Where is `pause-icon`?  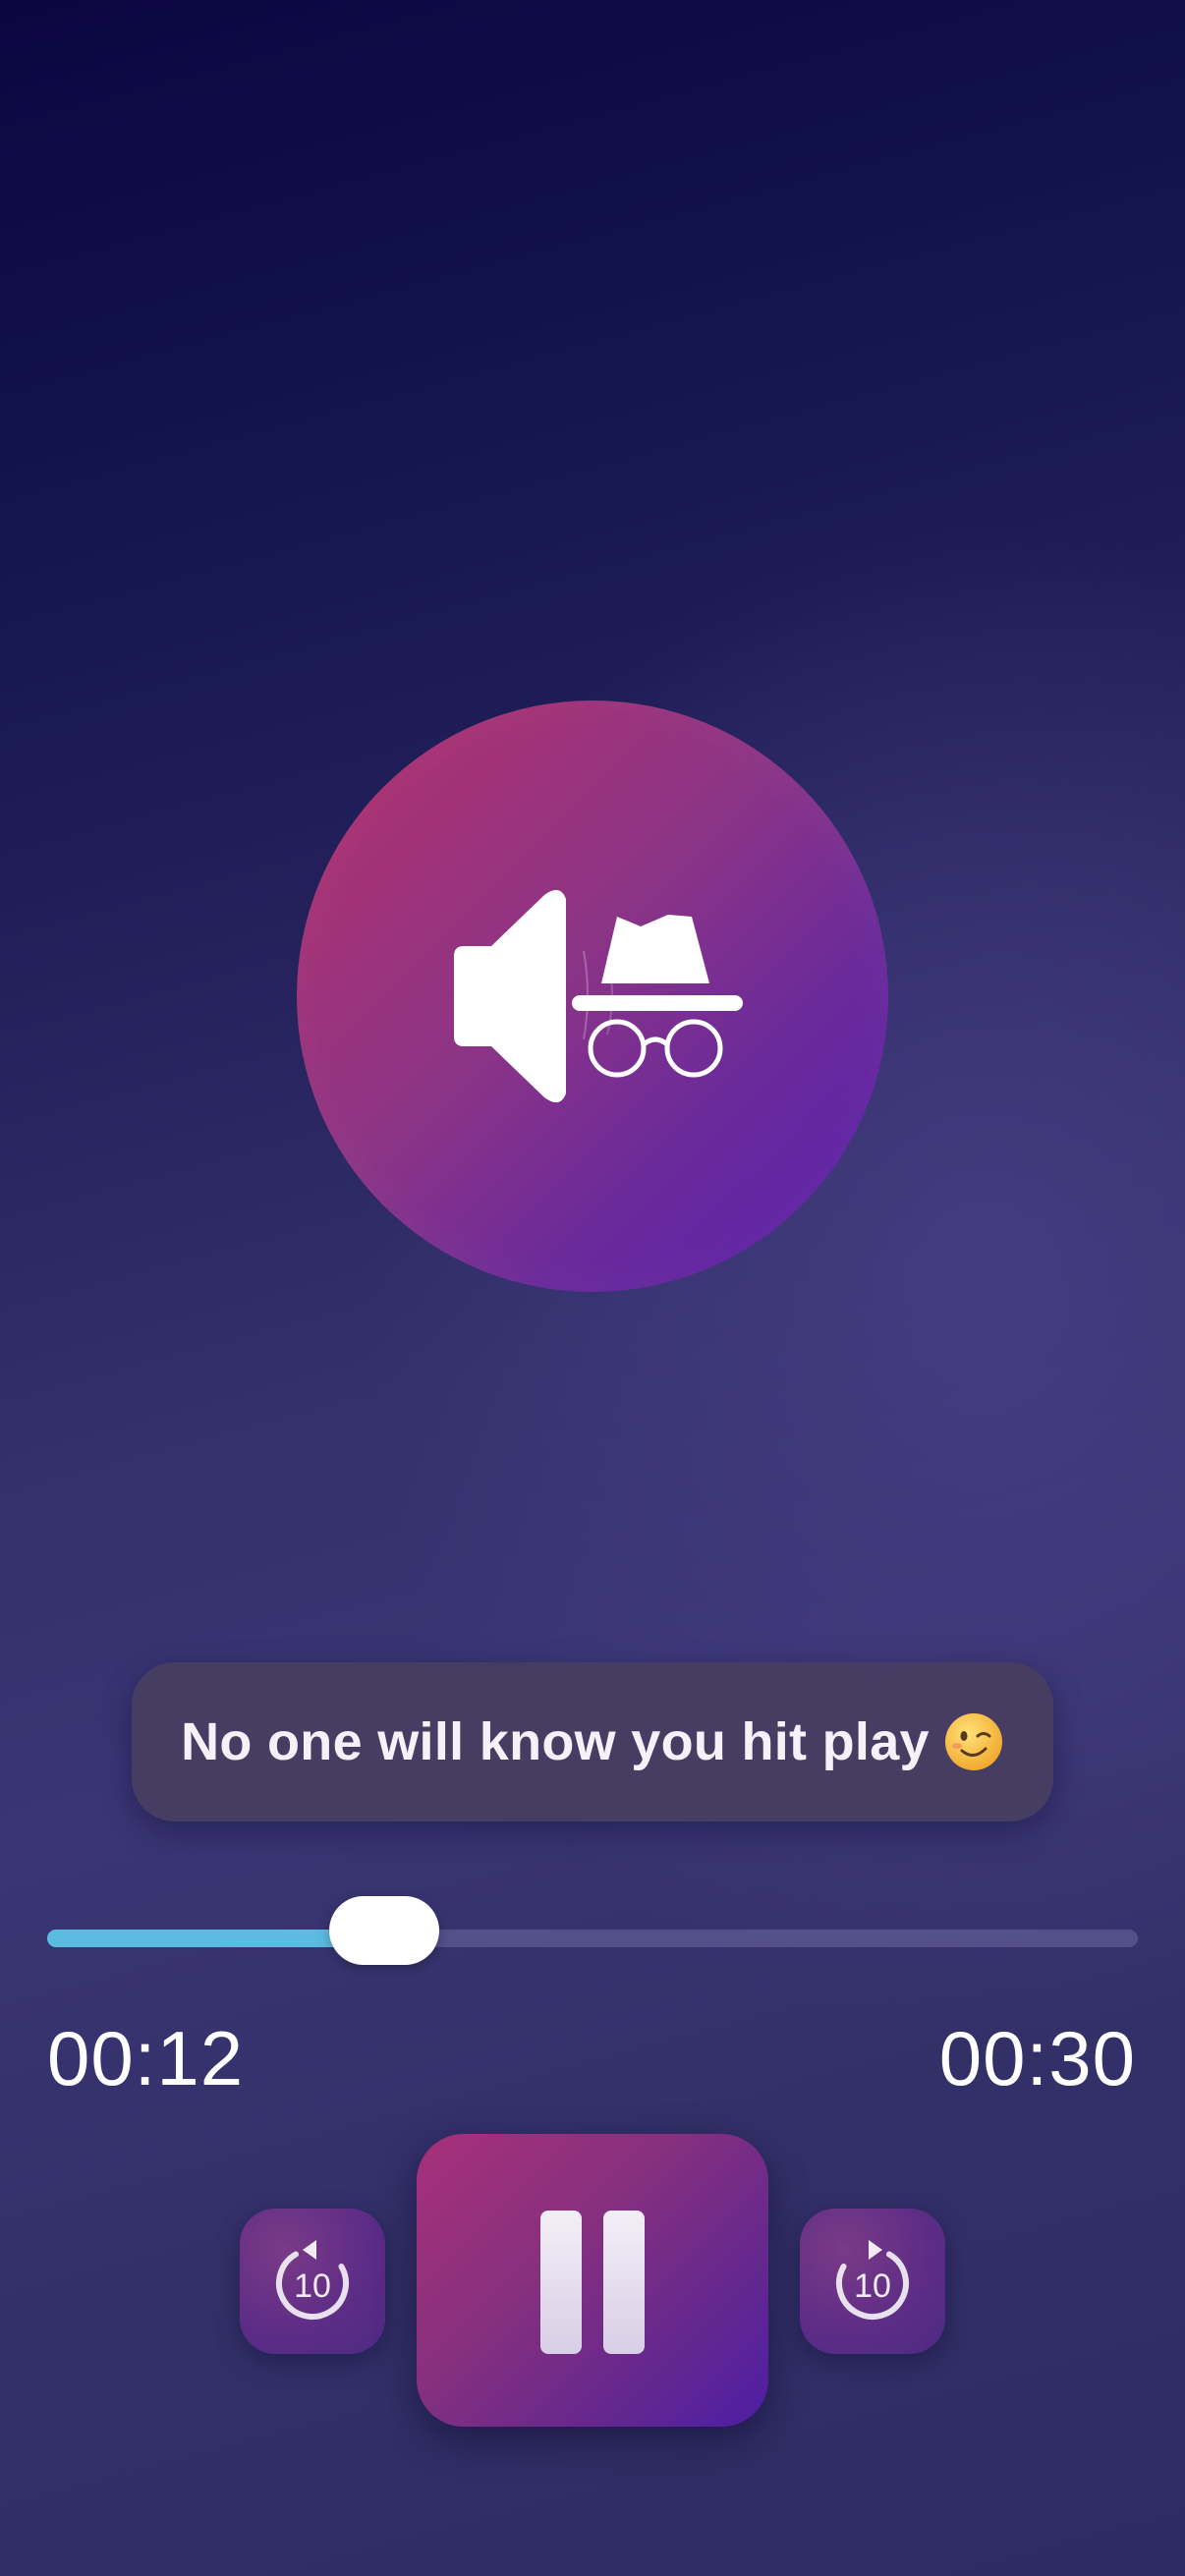
pause-icon is located at coordinates (561, 2282).